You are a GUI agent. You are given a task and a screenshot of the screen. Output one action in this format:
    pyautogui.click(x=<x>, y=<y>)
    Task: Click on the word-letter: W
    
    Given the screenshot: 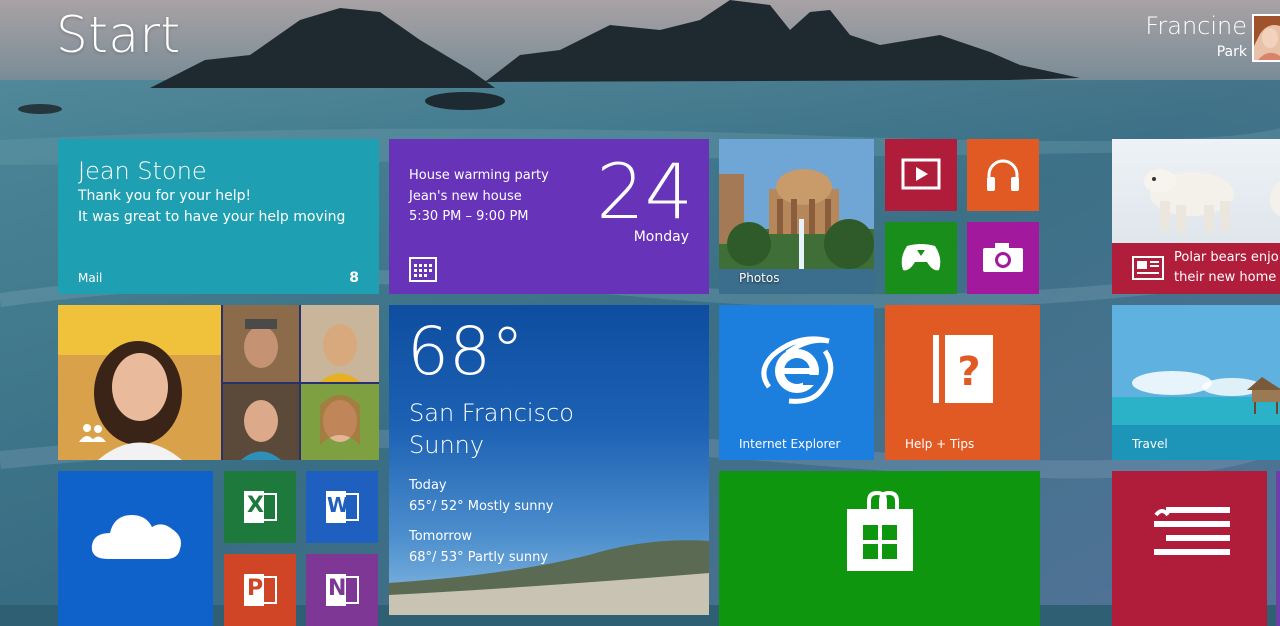 What is the action you would take?
    pyautogui.click(x=338, y=505)
    